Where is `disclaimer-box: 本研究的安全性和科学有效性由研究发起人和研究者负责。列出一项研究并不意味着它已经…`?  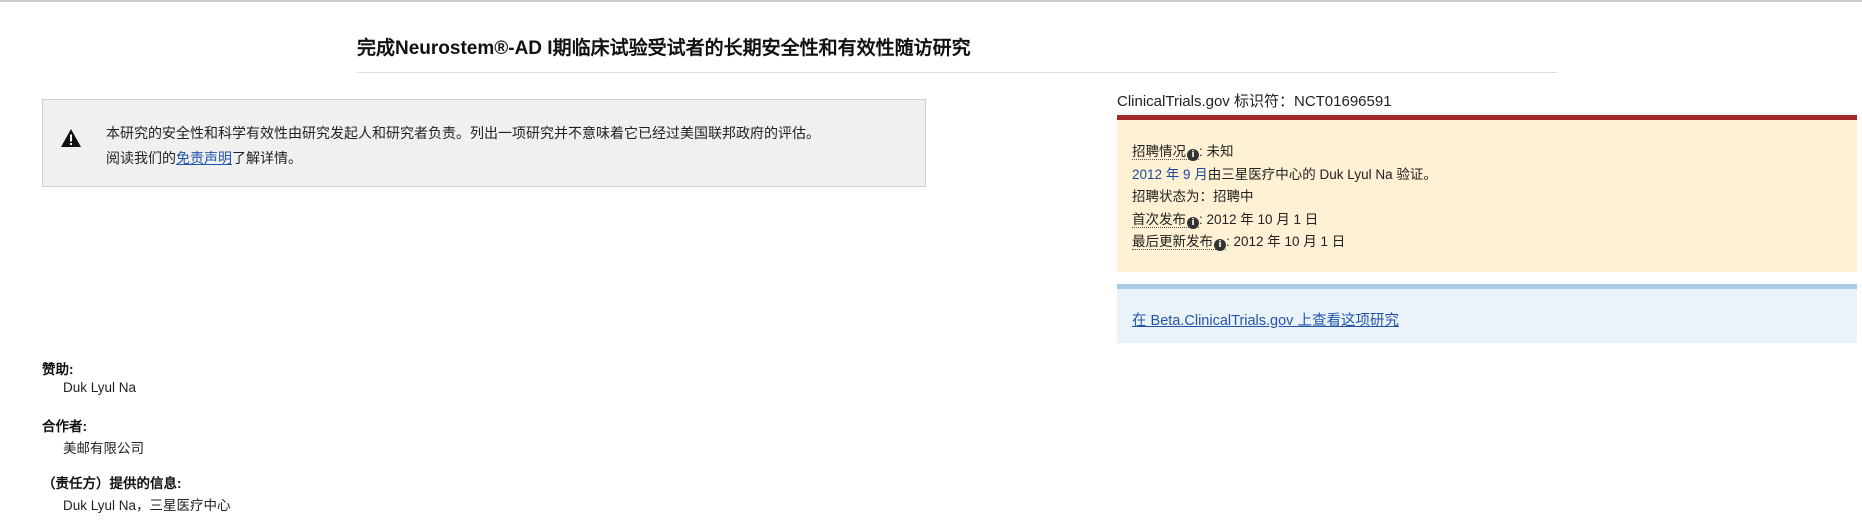 disclaimer-box: 本研究的安全性和科学有效性由研究发起人和研究者负责。列出一项研究并不意味着它已经… is located at coordinates (484, 143).